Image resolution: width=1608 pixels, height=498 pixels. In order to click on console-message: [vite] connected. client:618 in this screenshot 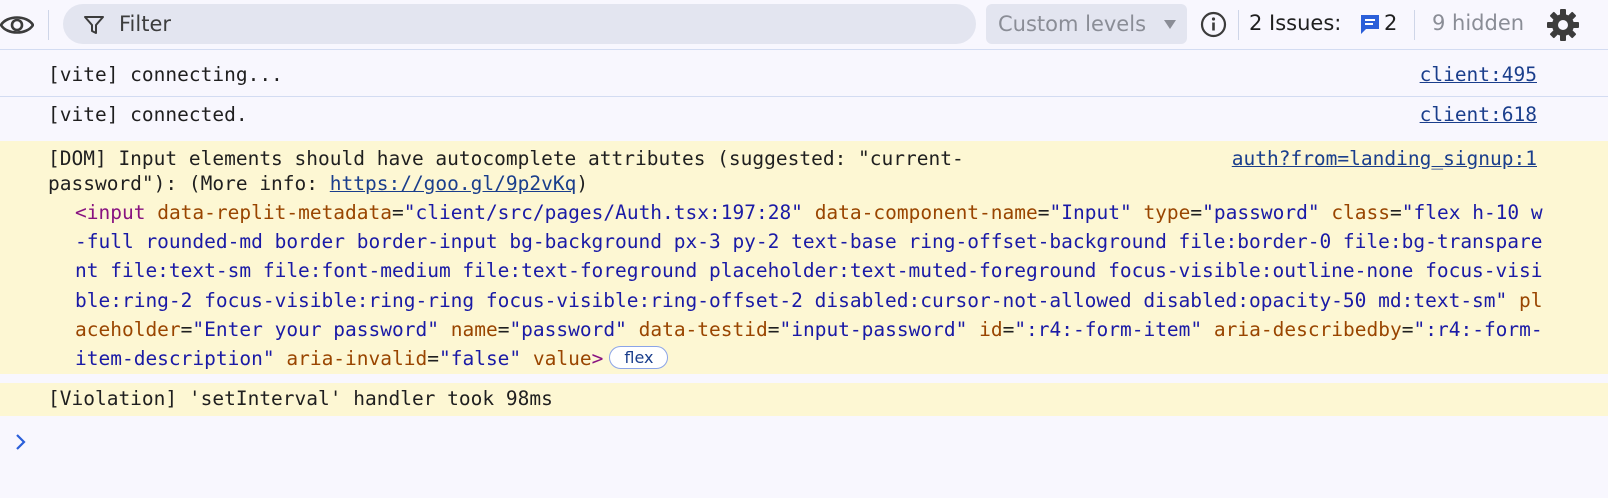, I will do `click(804, 118)`.